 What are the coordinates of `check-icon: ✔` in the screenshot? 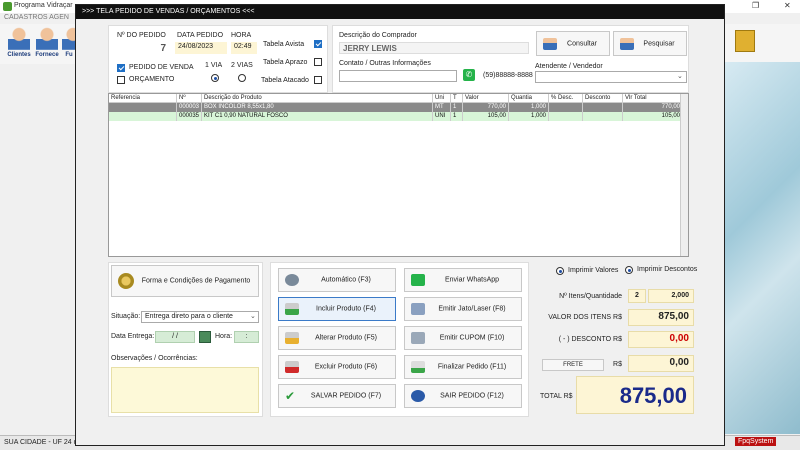 It's located at (290, 396).